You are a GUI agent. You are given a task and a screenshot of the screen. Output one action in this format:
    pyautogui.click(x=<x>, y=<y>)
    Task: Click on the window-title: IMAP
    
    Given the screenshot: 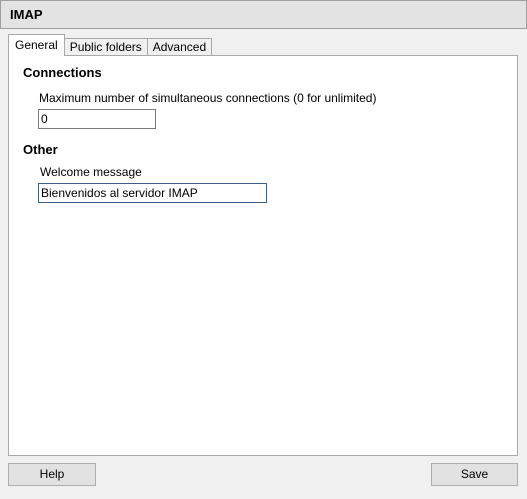 What is the action you would take?
    pyautogui.click(x=26, y=14)
    